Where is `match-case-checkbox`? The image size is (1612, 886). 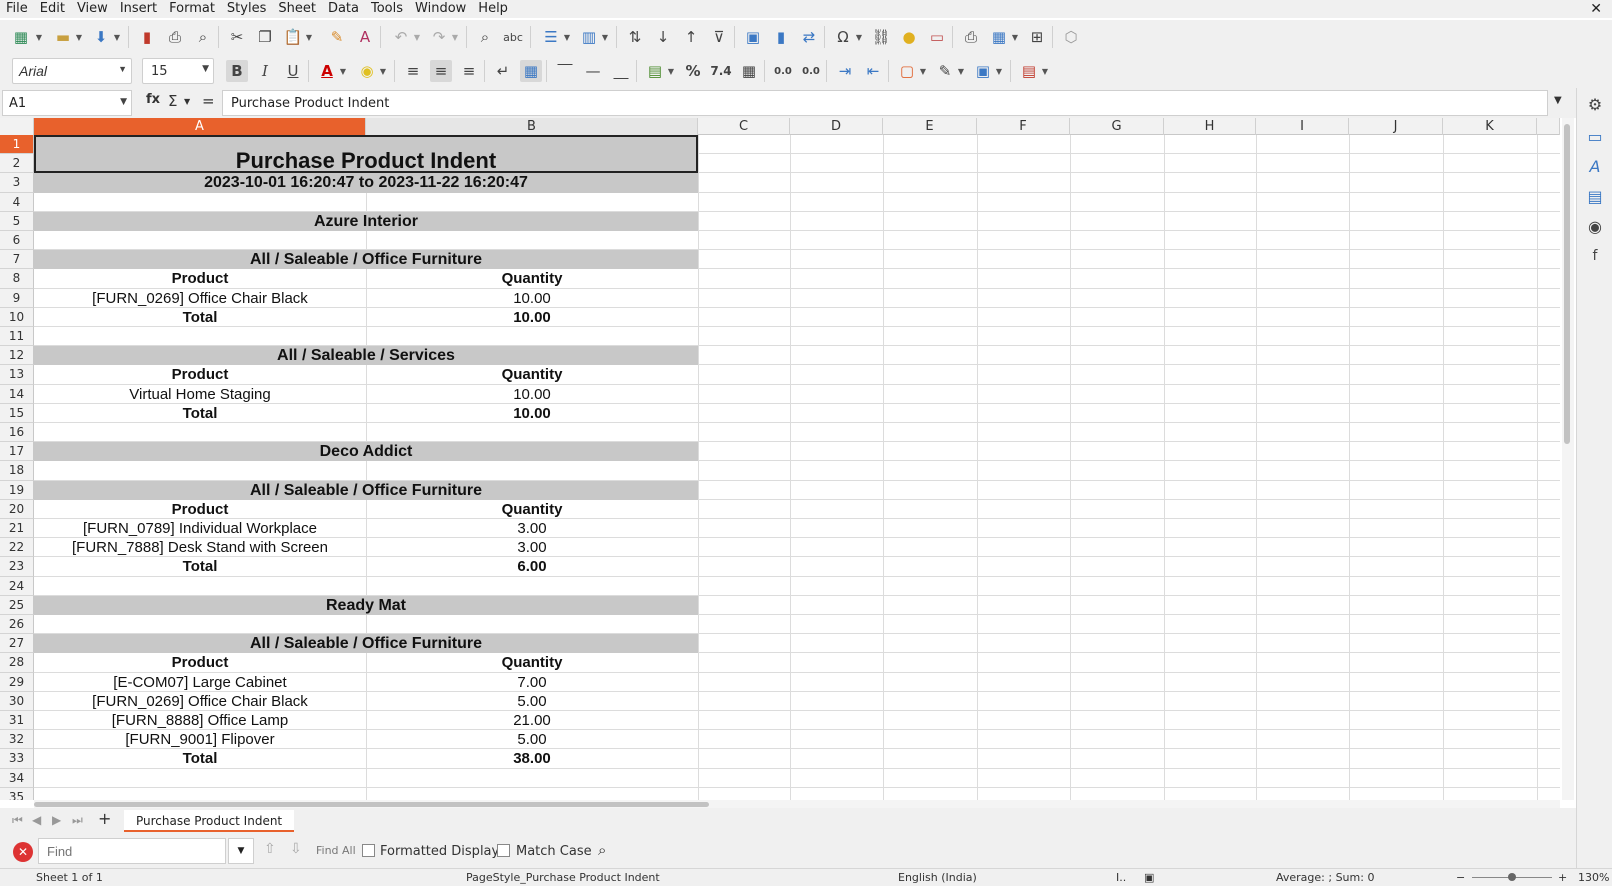
match-case-checkbox is located at coordinates (503, 850).